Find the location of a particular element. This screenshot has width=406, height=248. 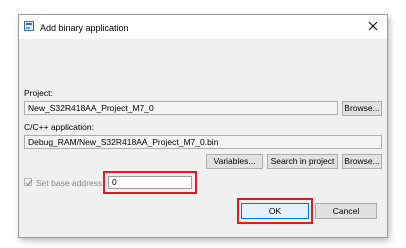

application-field: Debug_RAM/New_S32R418AA_Project_M7_0.bin is located at coordinates (203, 142).